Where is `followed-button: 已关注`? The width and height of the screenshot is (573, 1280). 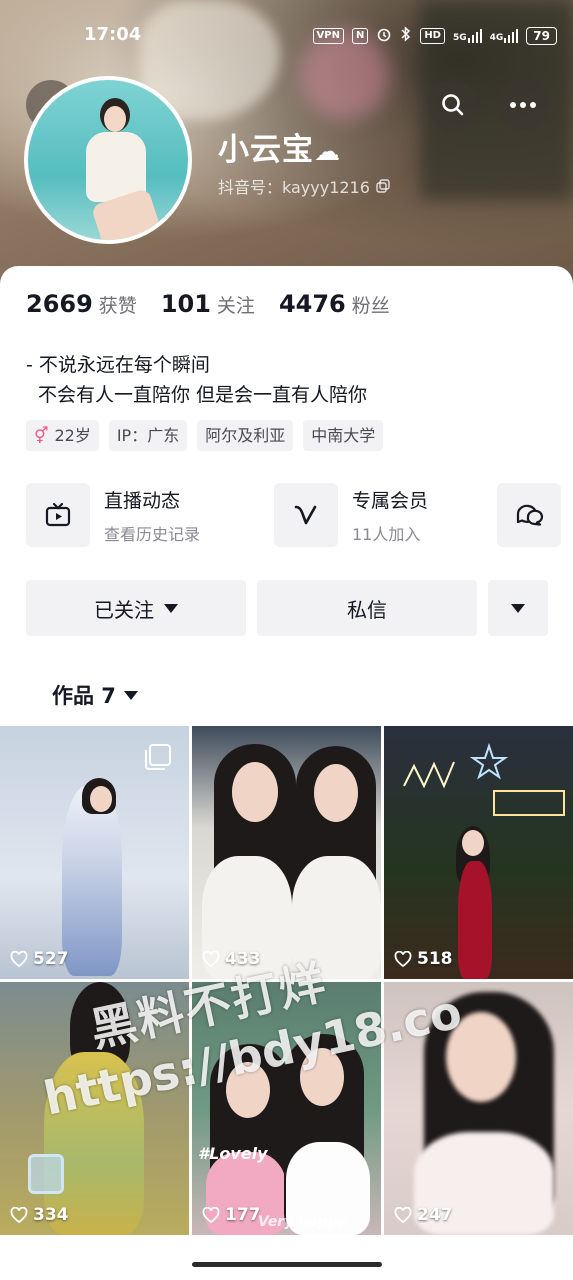
followed-button: 已关注 is located at coordinates (136, 608).